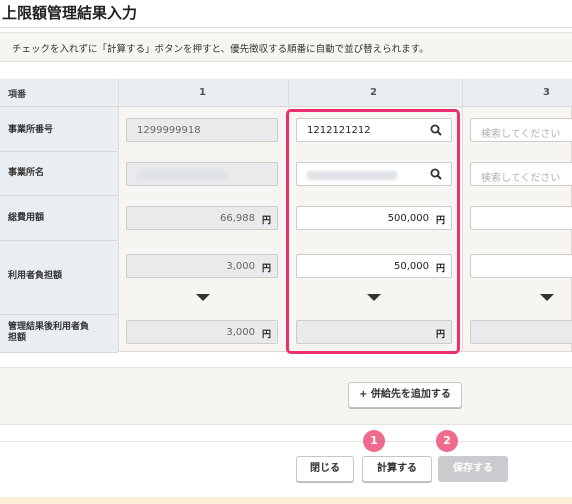  I want to click on col3-user-burden-input, so click(521, 266).